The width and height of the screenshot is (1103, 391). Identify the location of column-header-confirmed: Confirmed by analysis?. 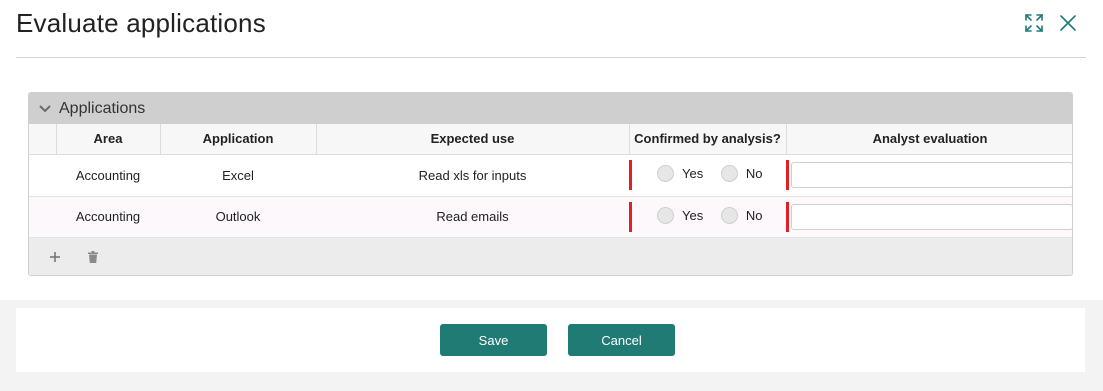
(708, 139).